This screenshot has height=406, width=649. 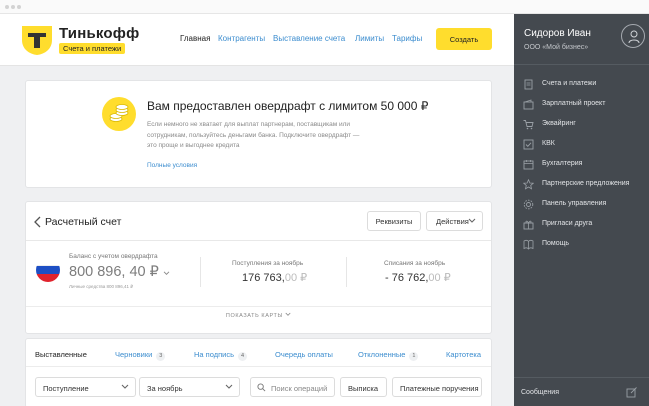 What do you see at coordinates (195, 38) in the screenshot?
I see `nav-home: Главная` at bounding box center [195, 38].